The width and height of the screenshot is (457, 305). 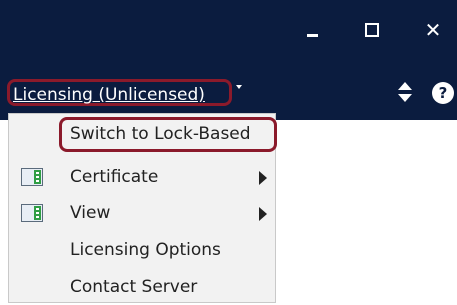 I want to click on menu-item-label: Contact Server, so click(x=134, y=287).